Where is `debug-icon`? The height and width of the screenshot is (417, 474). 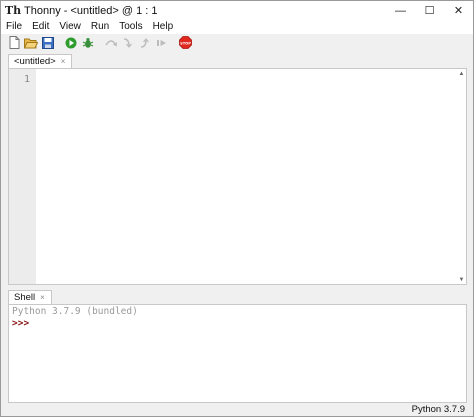 debug-icon is located at coordinates (88, 42).